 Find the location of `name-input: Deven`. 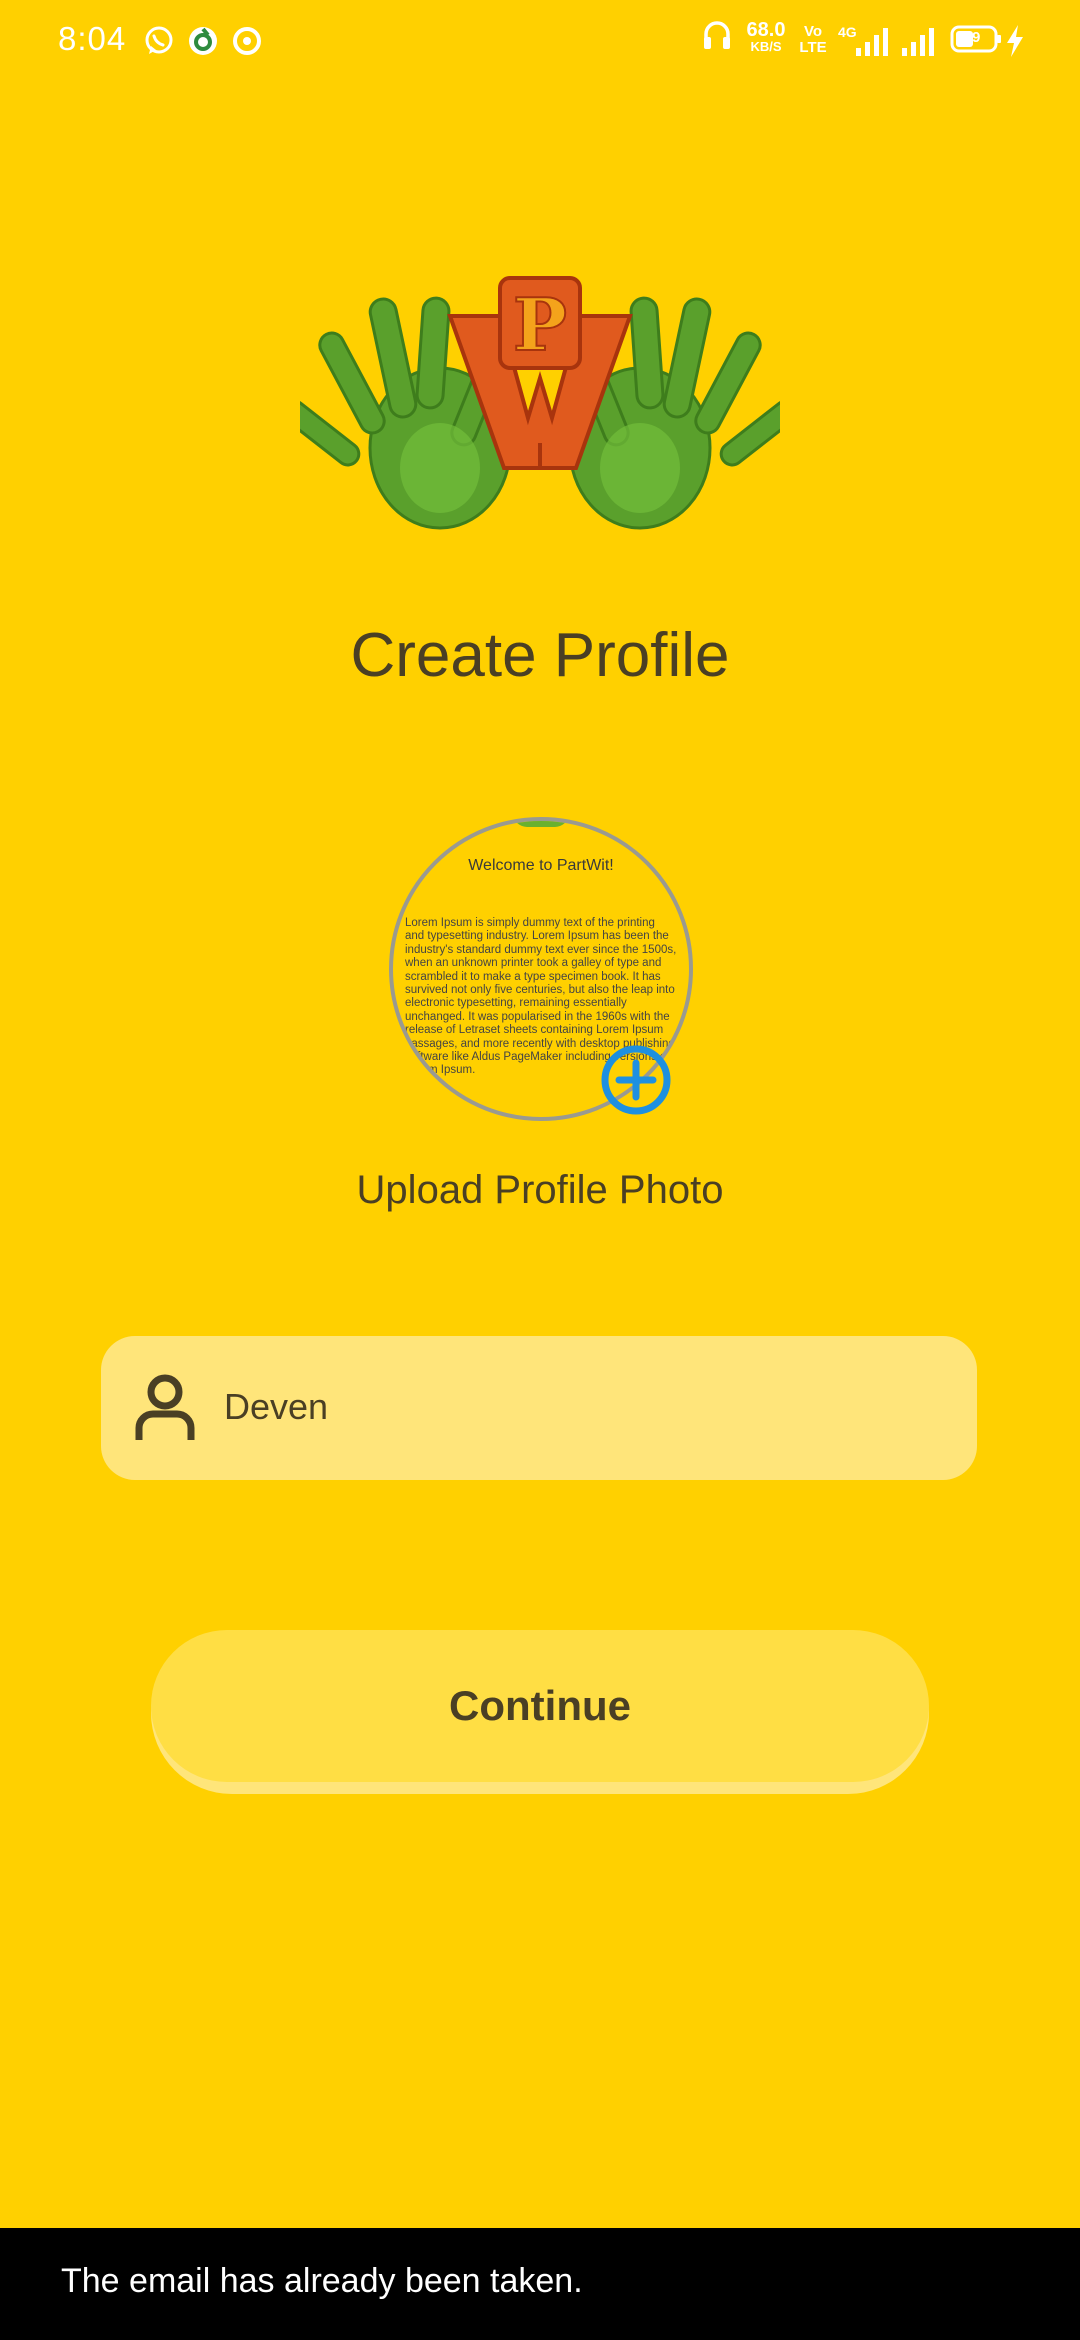

name-input: Deven is located at coordinates (276, 1407).